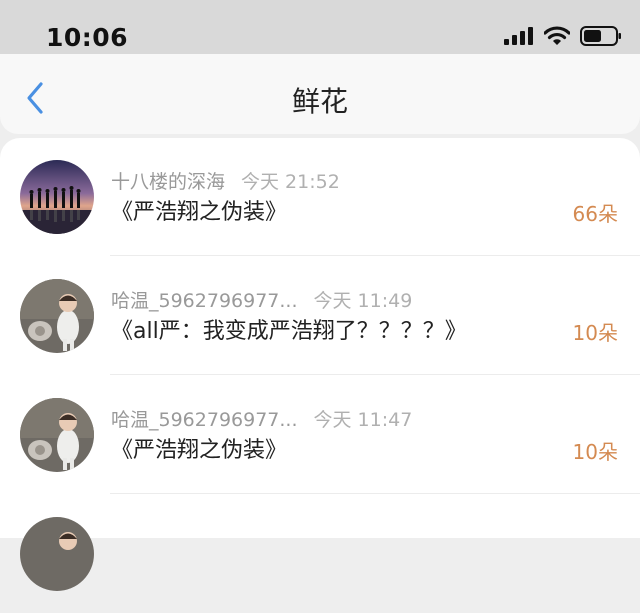 Image resolution: width=640 pixels, height=613 pixels. What do you see at coordinates (168, 182) in the screenshot?
I see `sender-name: 十八楼的深海` at bounding box center [168, 182].